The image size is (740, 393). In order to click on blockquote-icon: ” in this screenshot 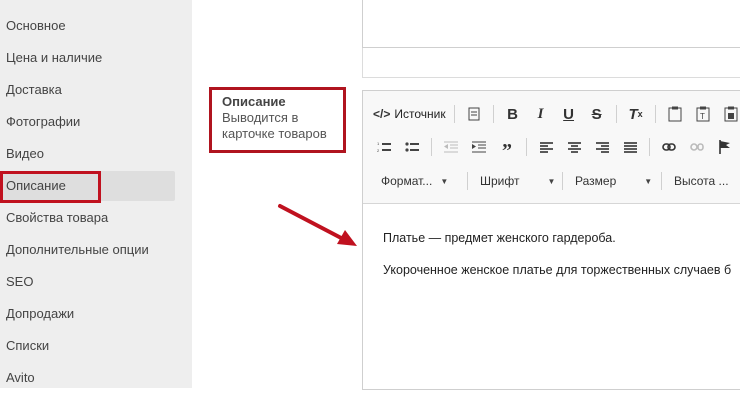, I will do `click(507, 147)`.